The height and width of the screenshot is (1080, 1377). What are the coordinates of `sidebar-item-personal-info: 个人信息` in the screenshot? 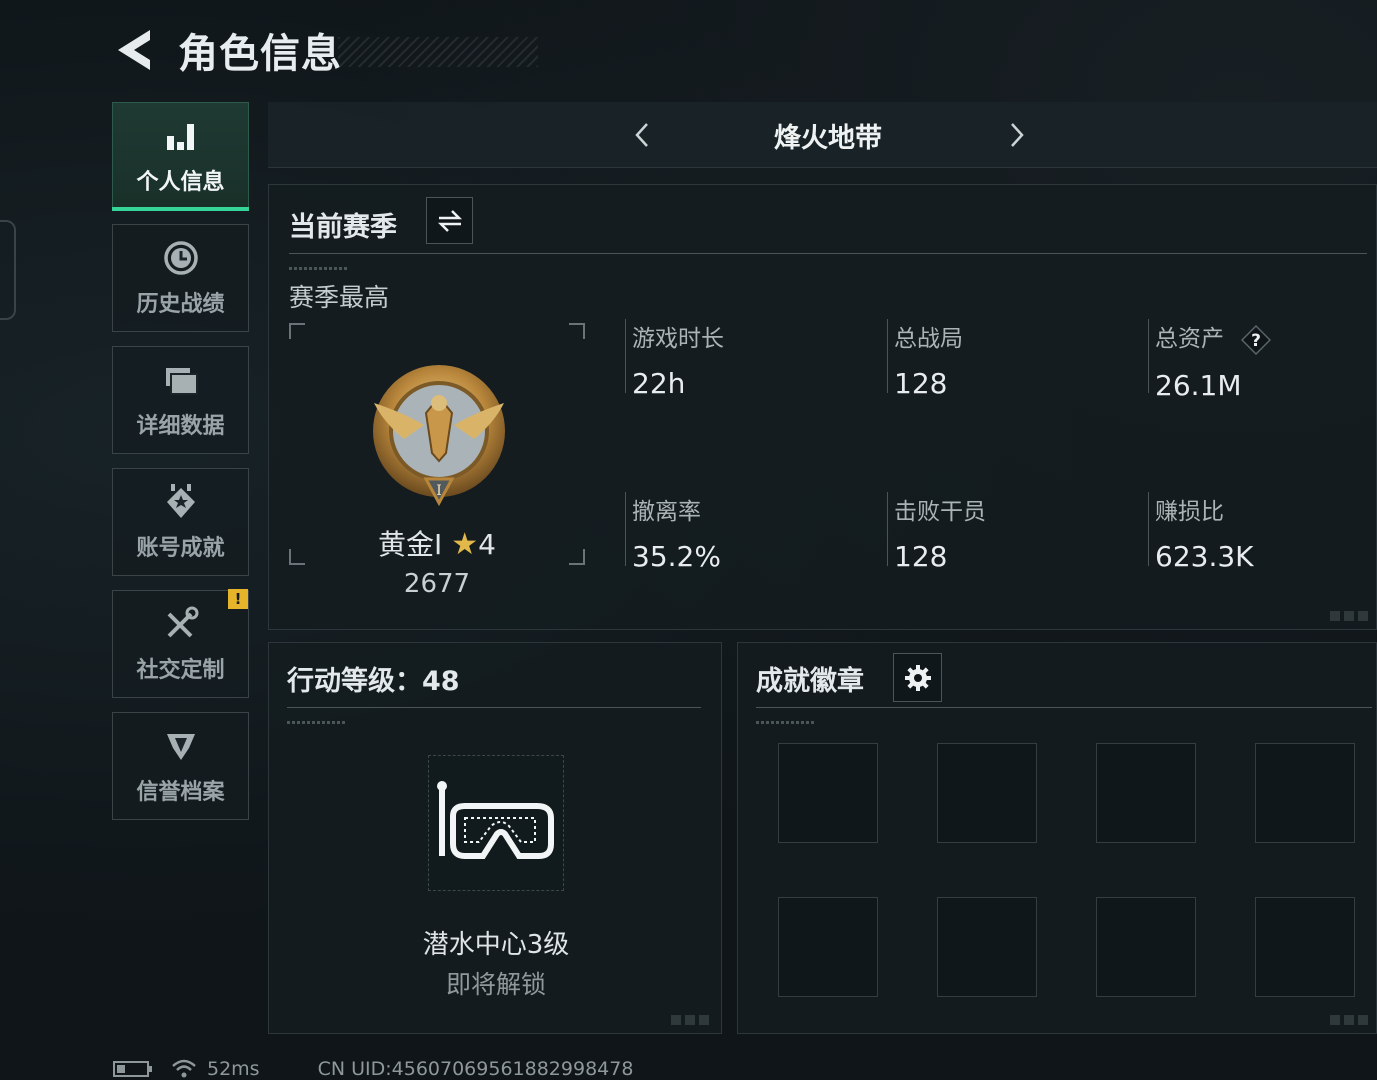 It's located at (180, 156).